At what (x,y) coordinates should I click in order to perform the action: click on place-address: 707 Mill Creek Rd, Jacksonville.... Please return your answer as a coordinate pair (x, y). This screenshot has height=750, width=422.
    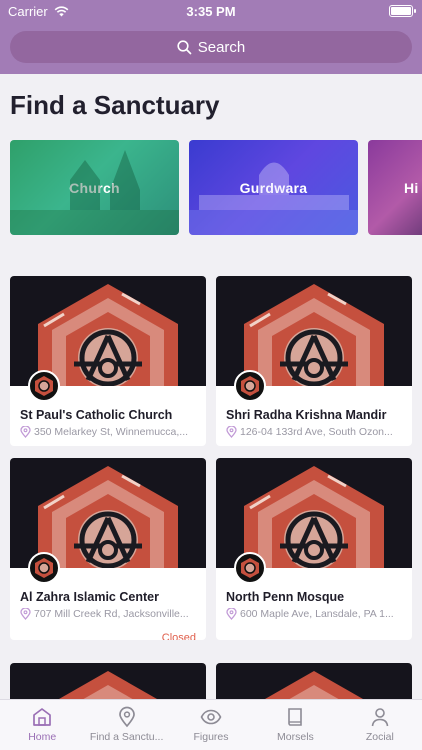
    Looking at the image, I should click on (113, 614).